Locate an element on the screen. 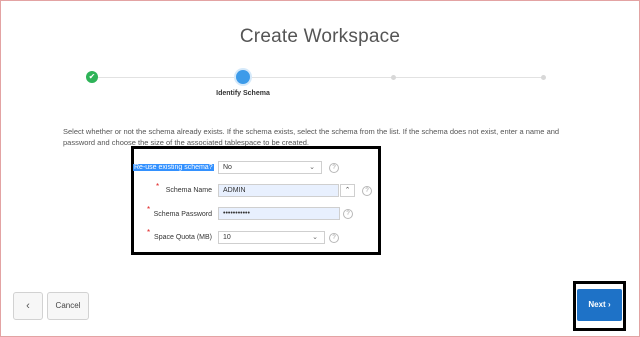 The image size is (640, 337). back-button: ‹ is located at coordinates (28, 306).